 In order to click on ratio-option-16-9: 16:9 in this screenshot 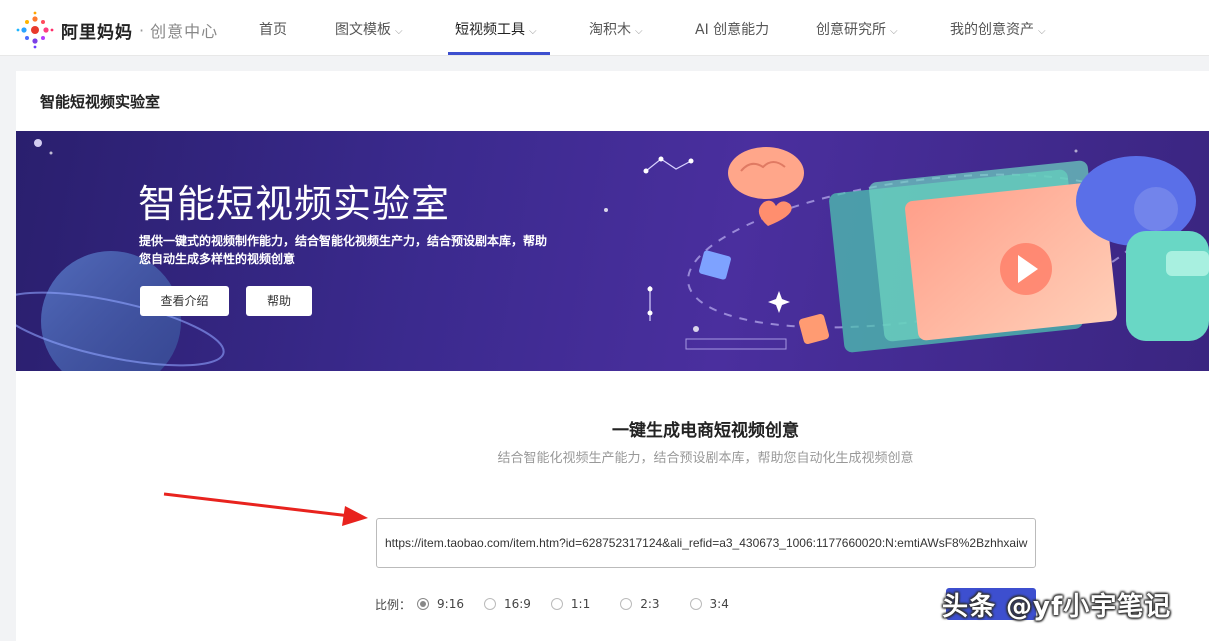, I will do `click(507, 604)`.